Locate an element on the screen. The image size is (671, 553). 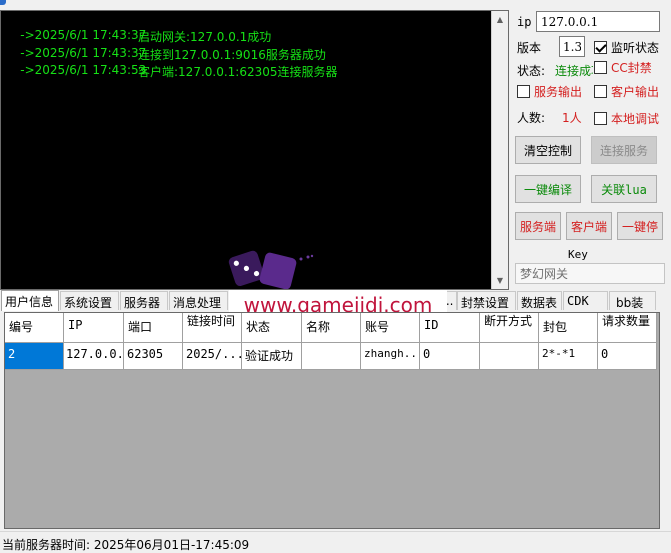
column-header: 链接时间 is located at coordinates (212, 328).